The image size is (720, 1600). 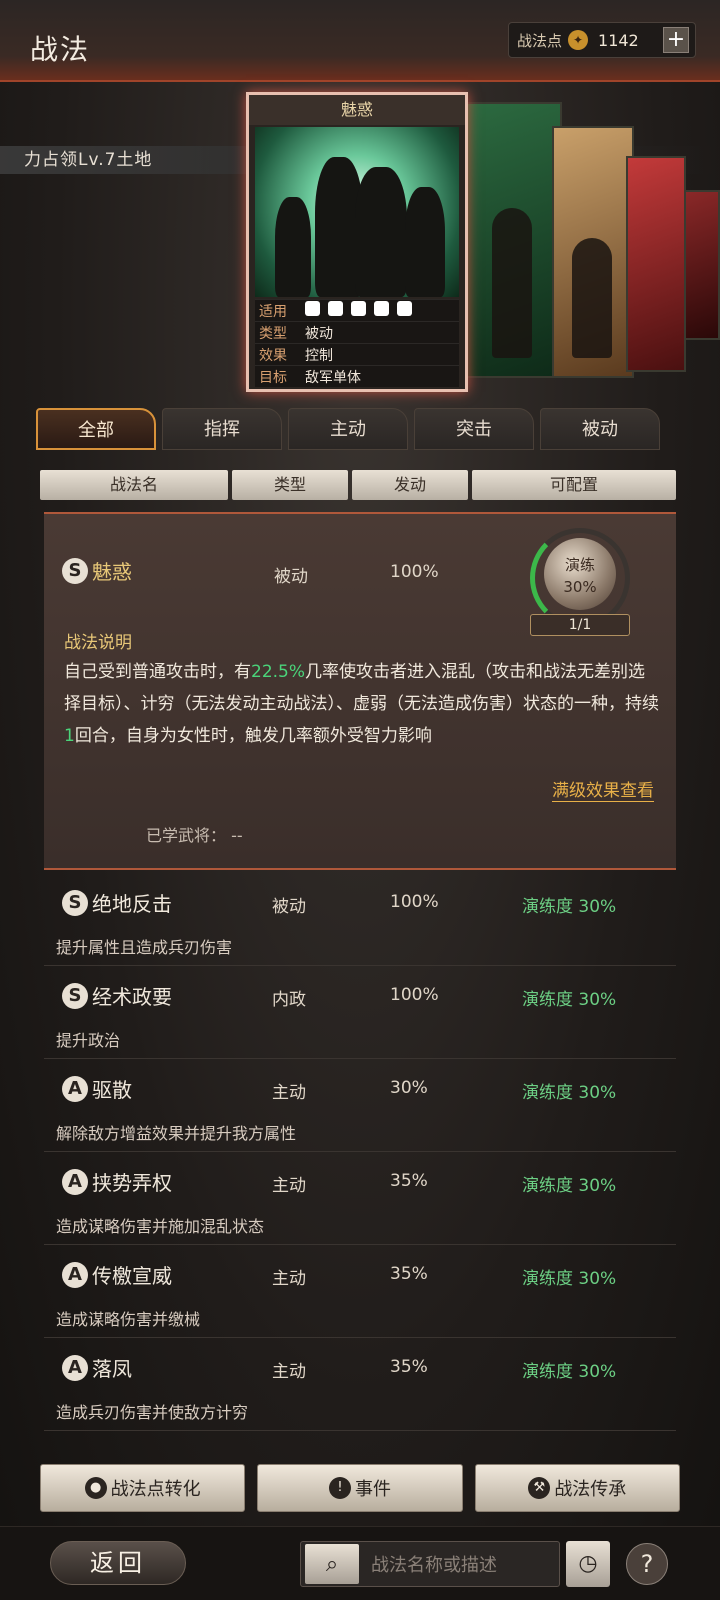 I want to click on card-value: 敌军单体, so click(x=333, y=377).